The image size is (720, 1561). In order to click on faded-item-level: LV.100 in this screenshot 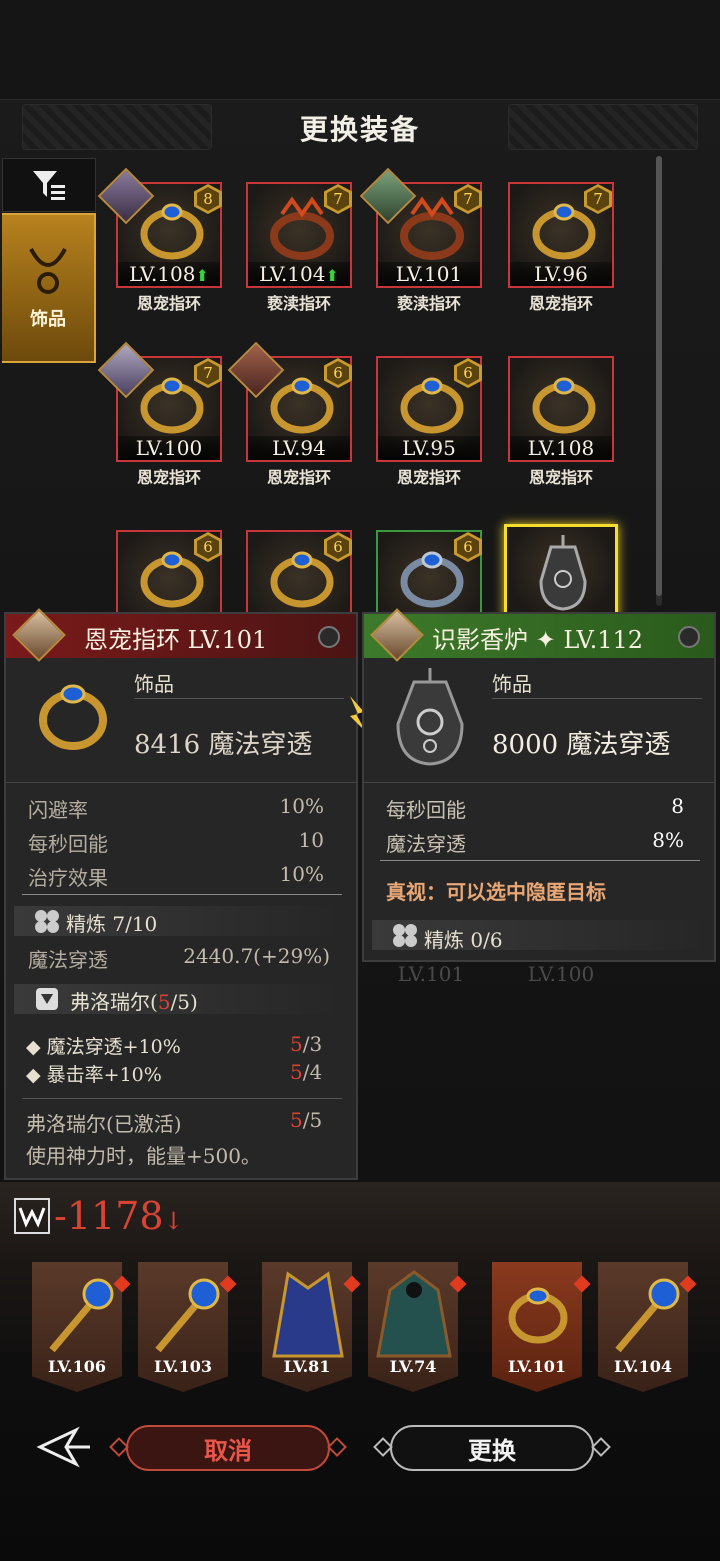, I will do `click(561, 974)`.